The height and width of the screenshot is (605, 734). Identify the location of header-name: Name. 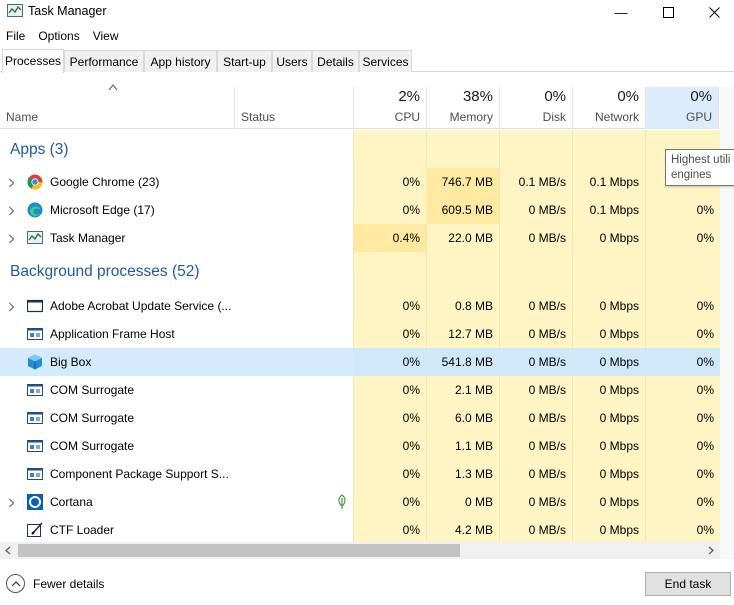
(117, 108).